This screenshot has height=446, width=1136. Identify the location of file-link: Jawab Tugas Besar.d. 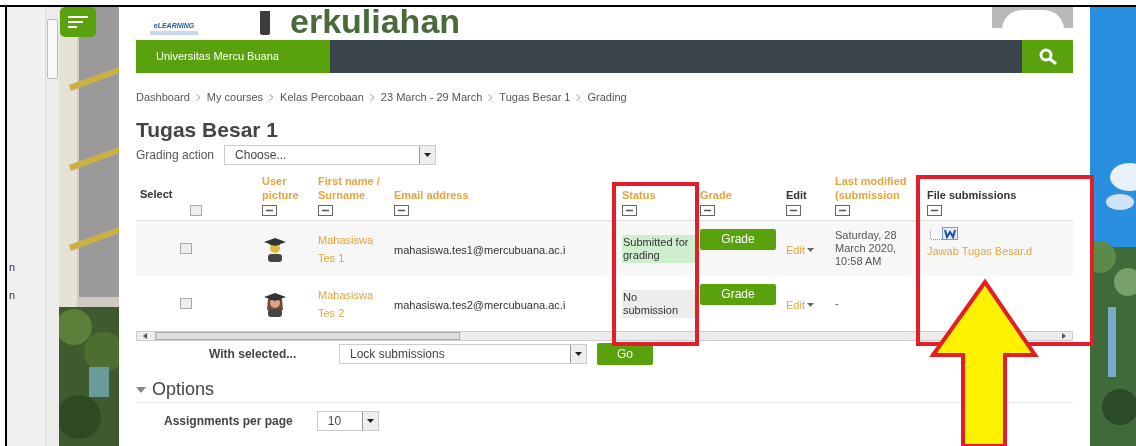
(1000, 251).